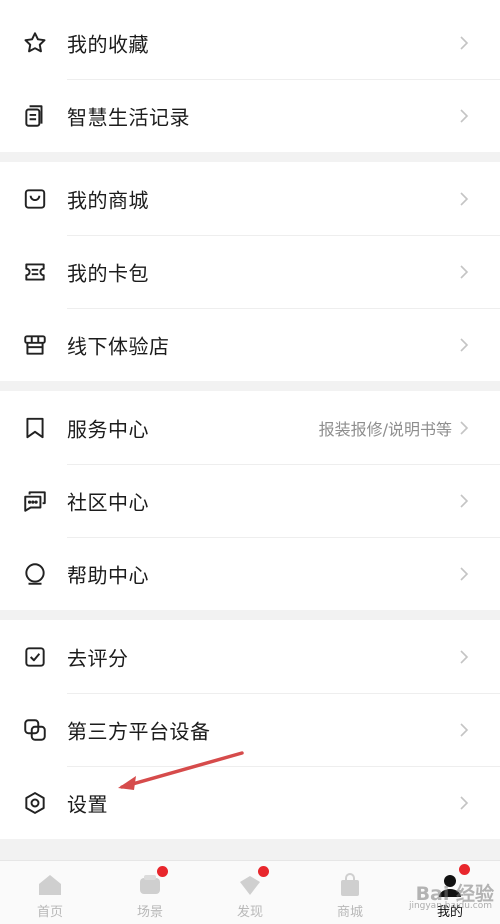 This screenshot has height=924, width=500. Describe the element at coordinates (350, 884) in the screenshot. I see `mall-icon` at that location.